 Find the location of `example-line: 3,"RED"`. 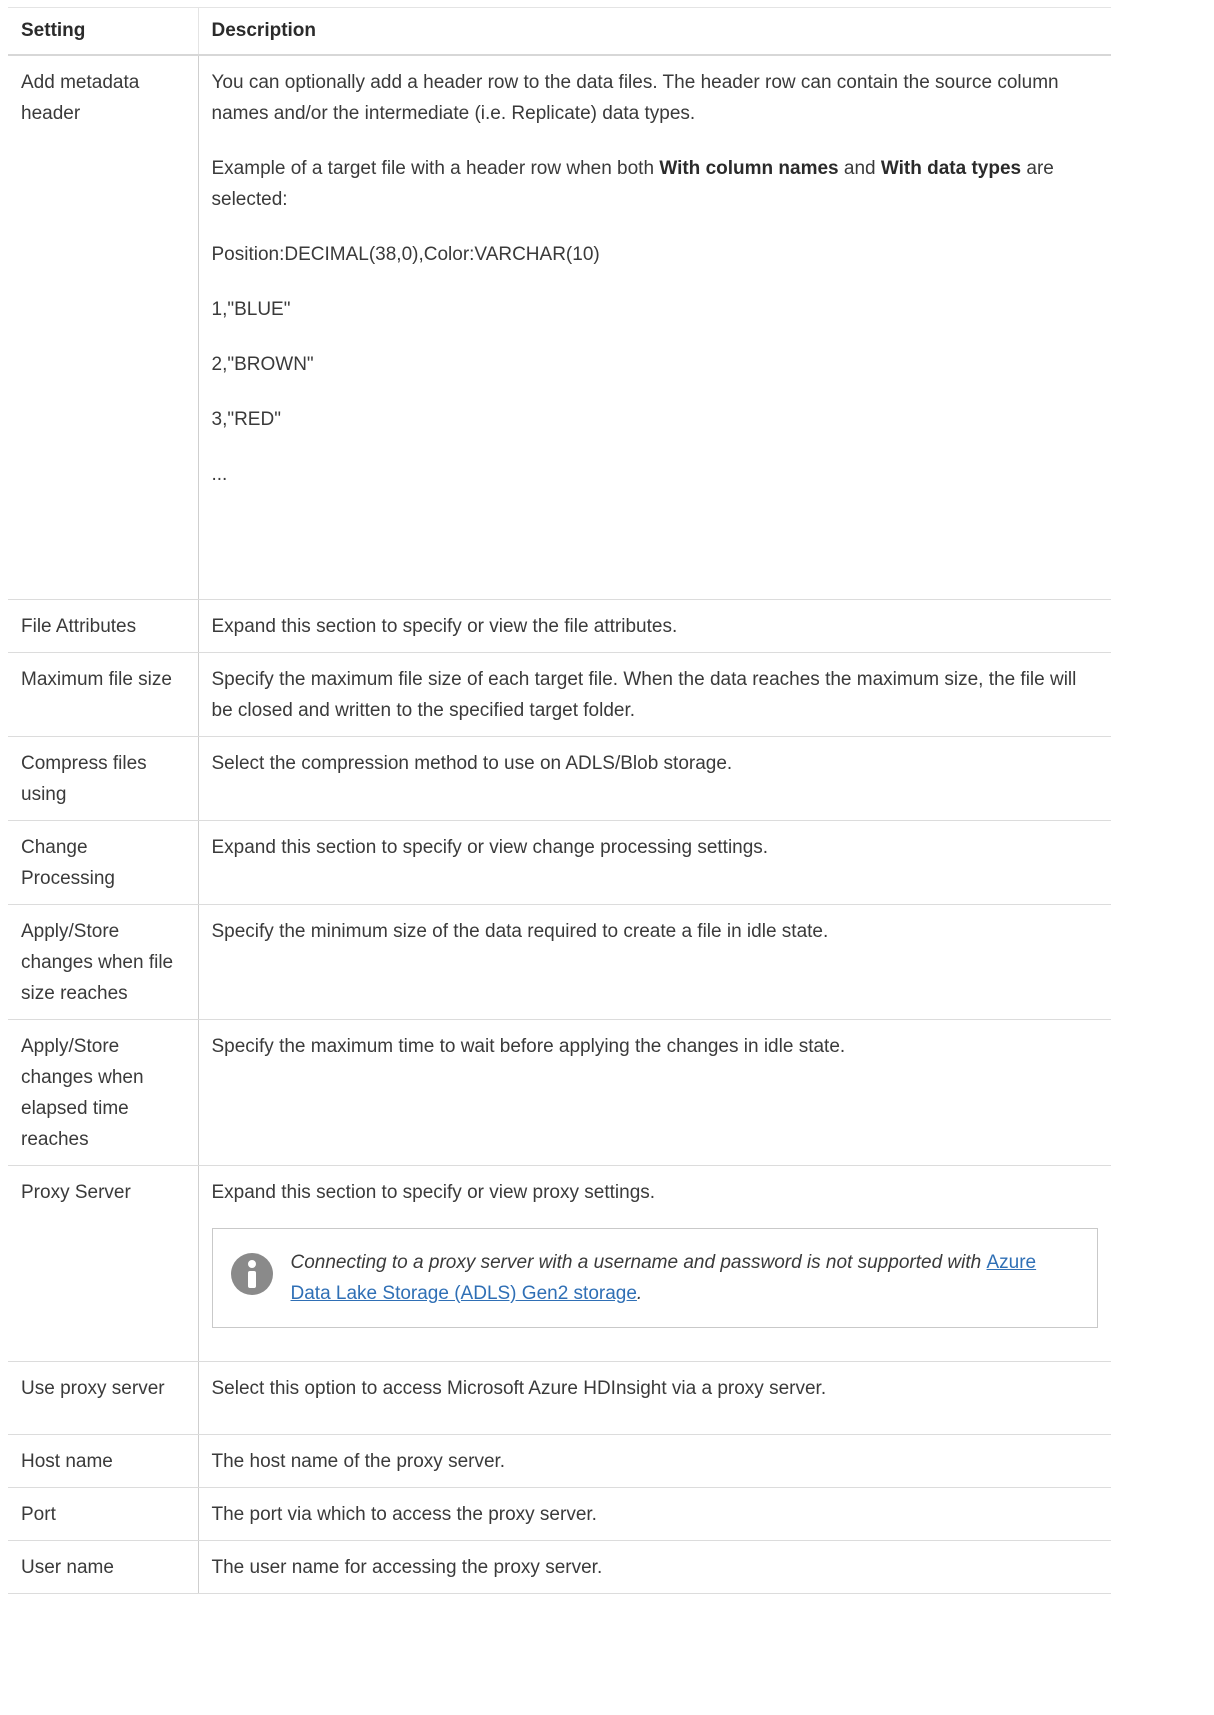

example-line: 3,"RED" is located at coordinates (246, 419).